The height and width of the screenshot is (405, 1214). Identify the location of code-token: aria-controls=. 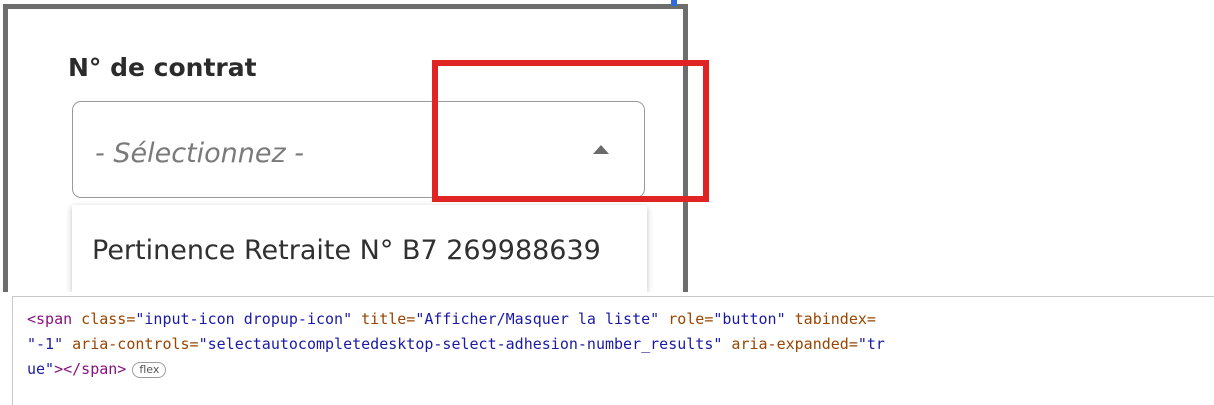
(131, 344).